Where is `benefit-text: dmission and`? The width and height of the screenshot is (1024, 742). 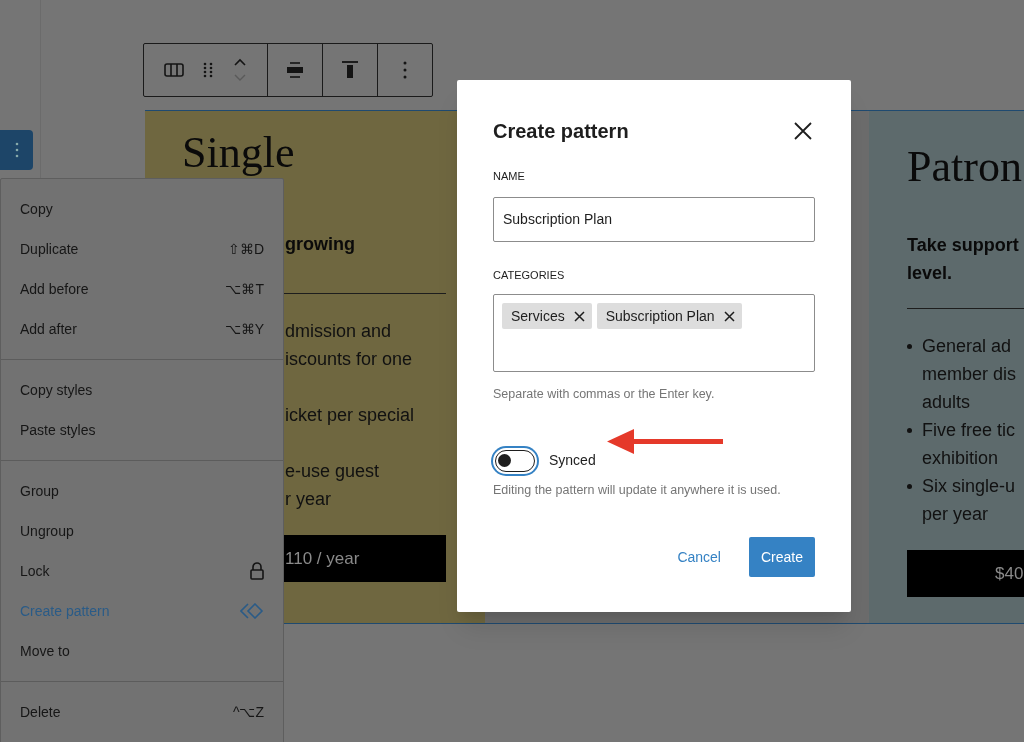
benefit-text: dmission and is located at coordinates (338, 331).